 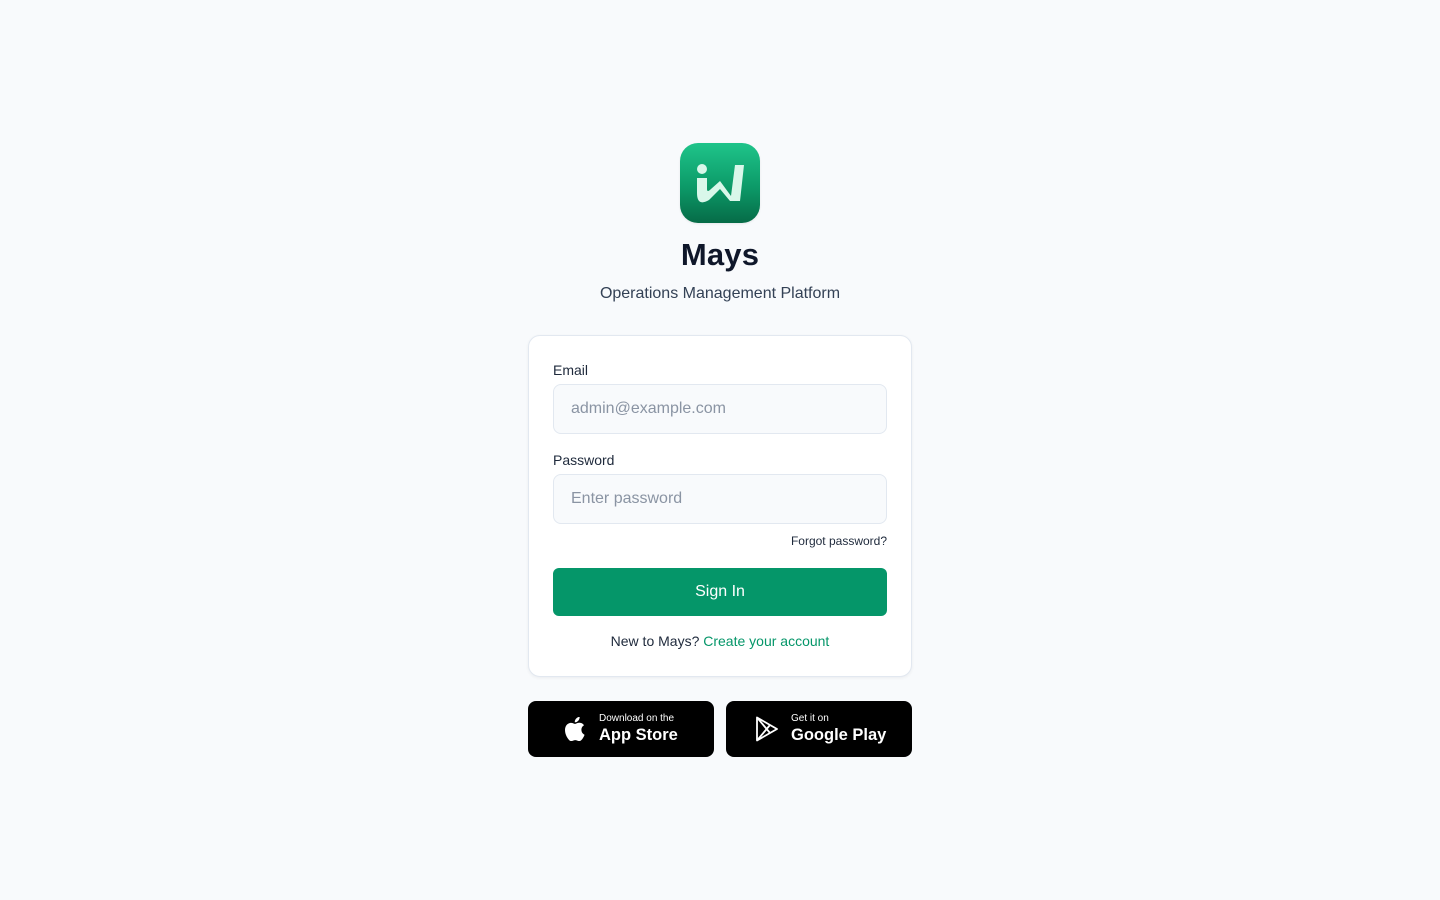 I want to click on forgot-password-link: Forgot password?, so click(x=839, y=541).